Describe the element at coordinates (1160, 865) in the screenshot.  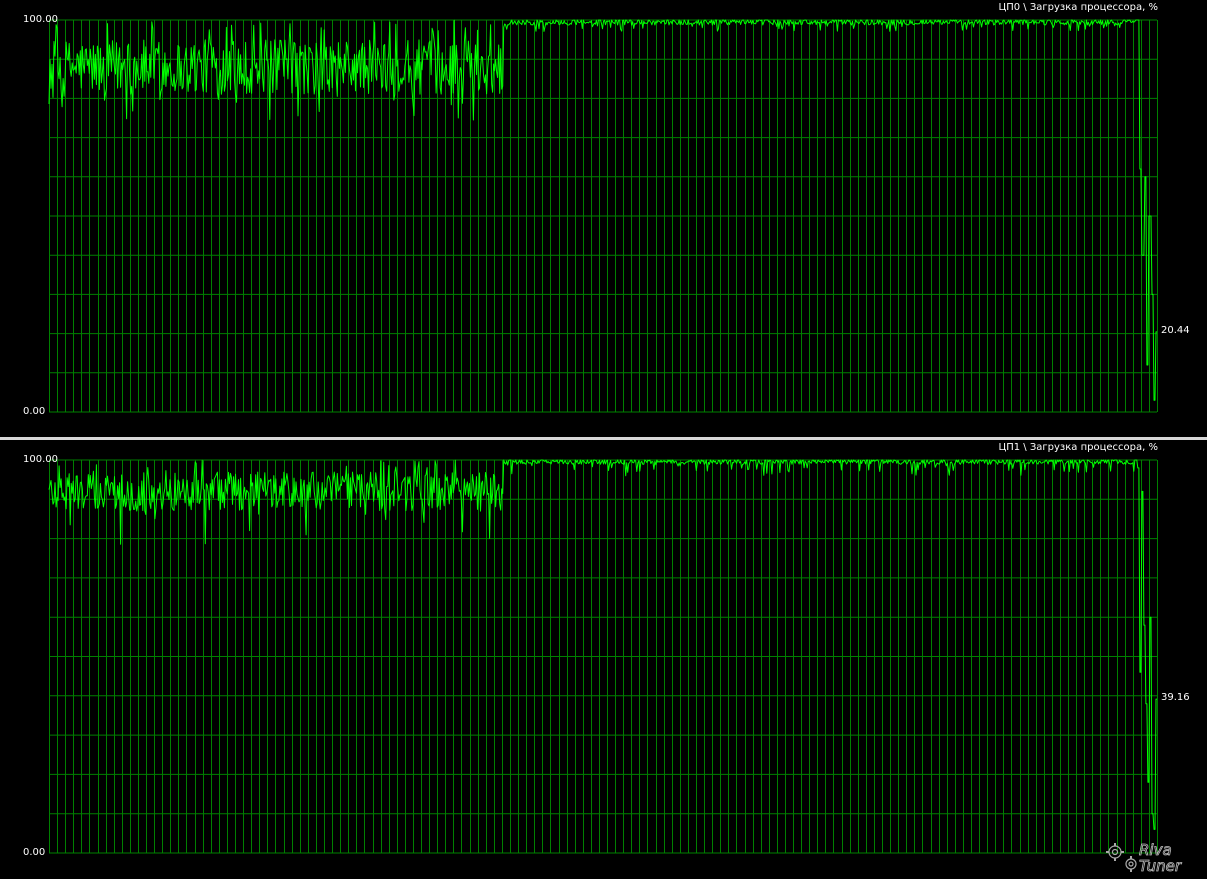
I see `svg-text: Tuner` at that location.